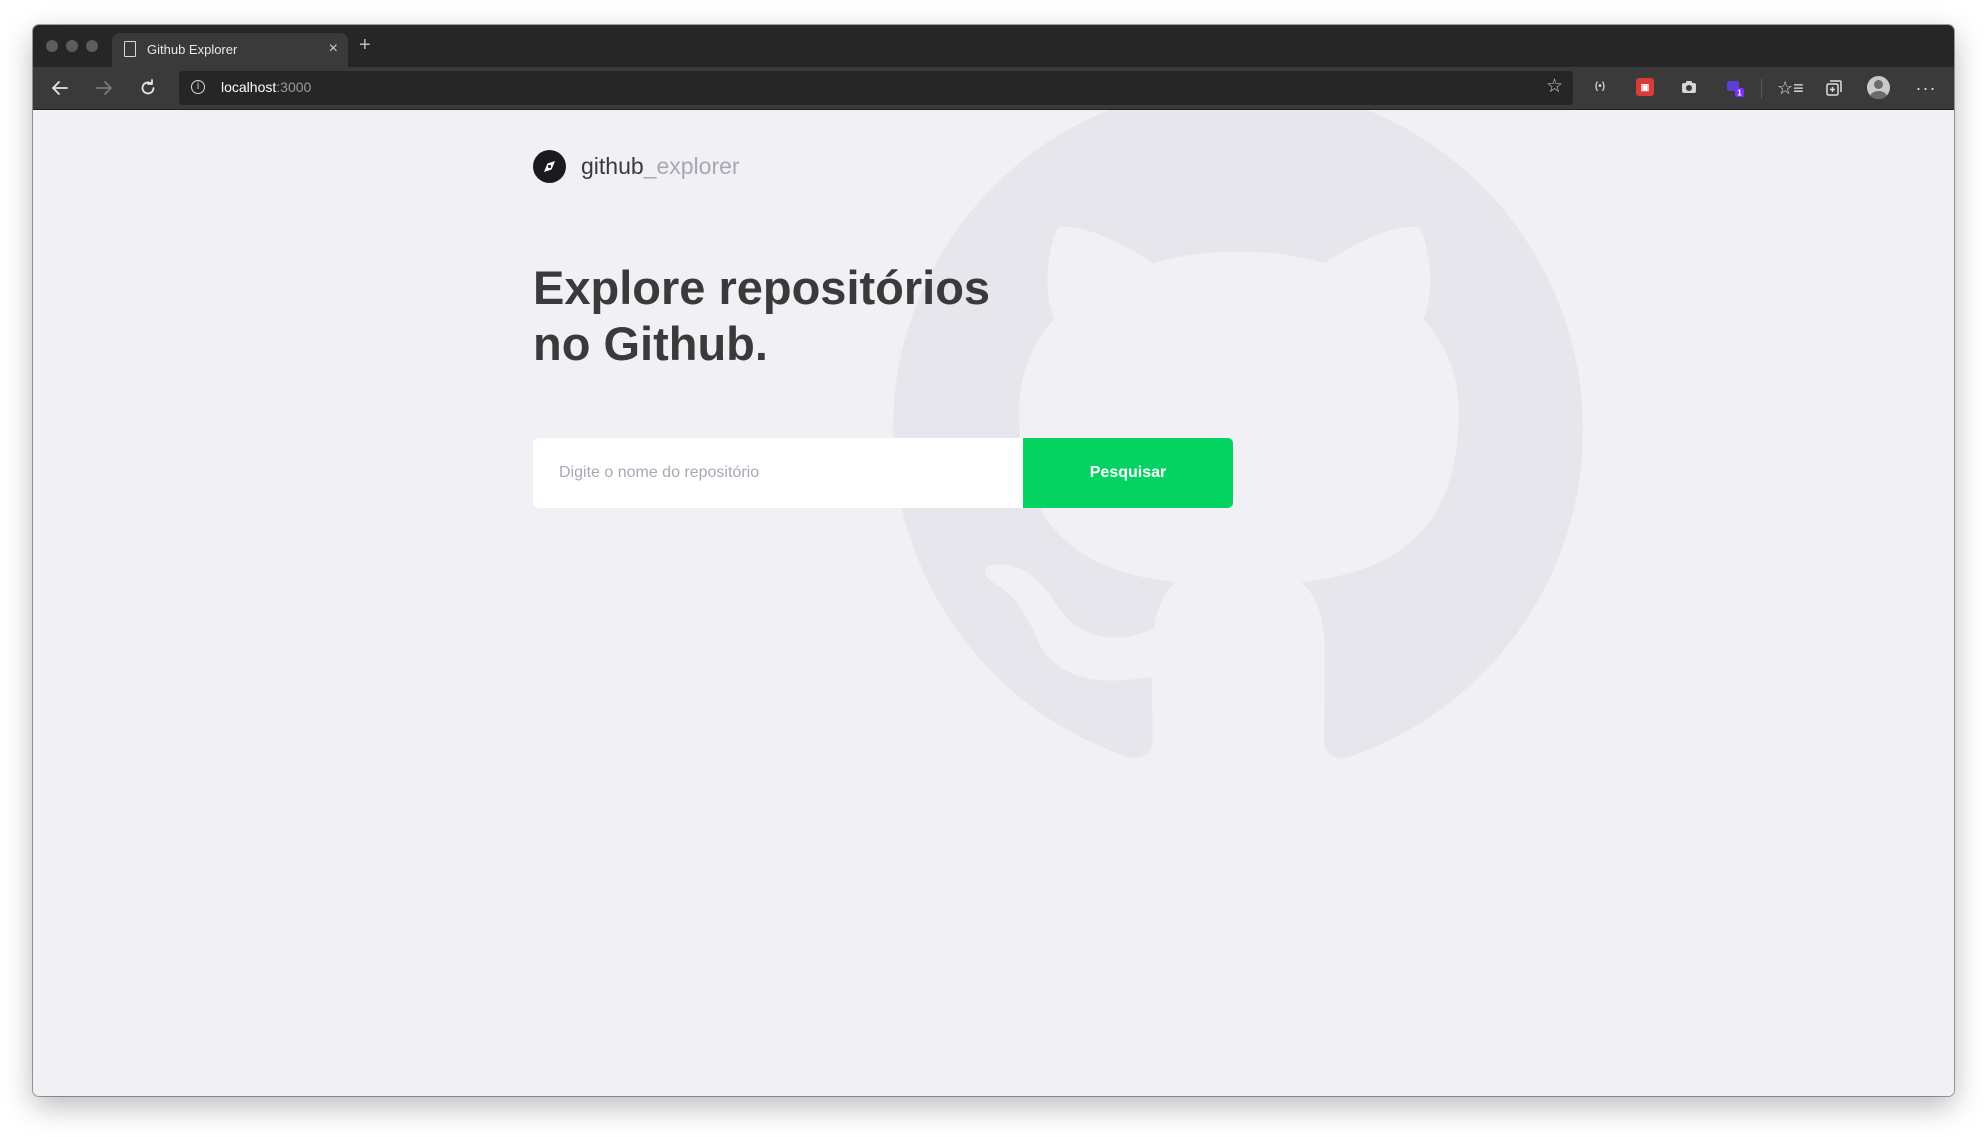  I want to click on arrow-left-icon, so click(60, 88).